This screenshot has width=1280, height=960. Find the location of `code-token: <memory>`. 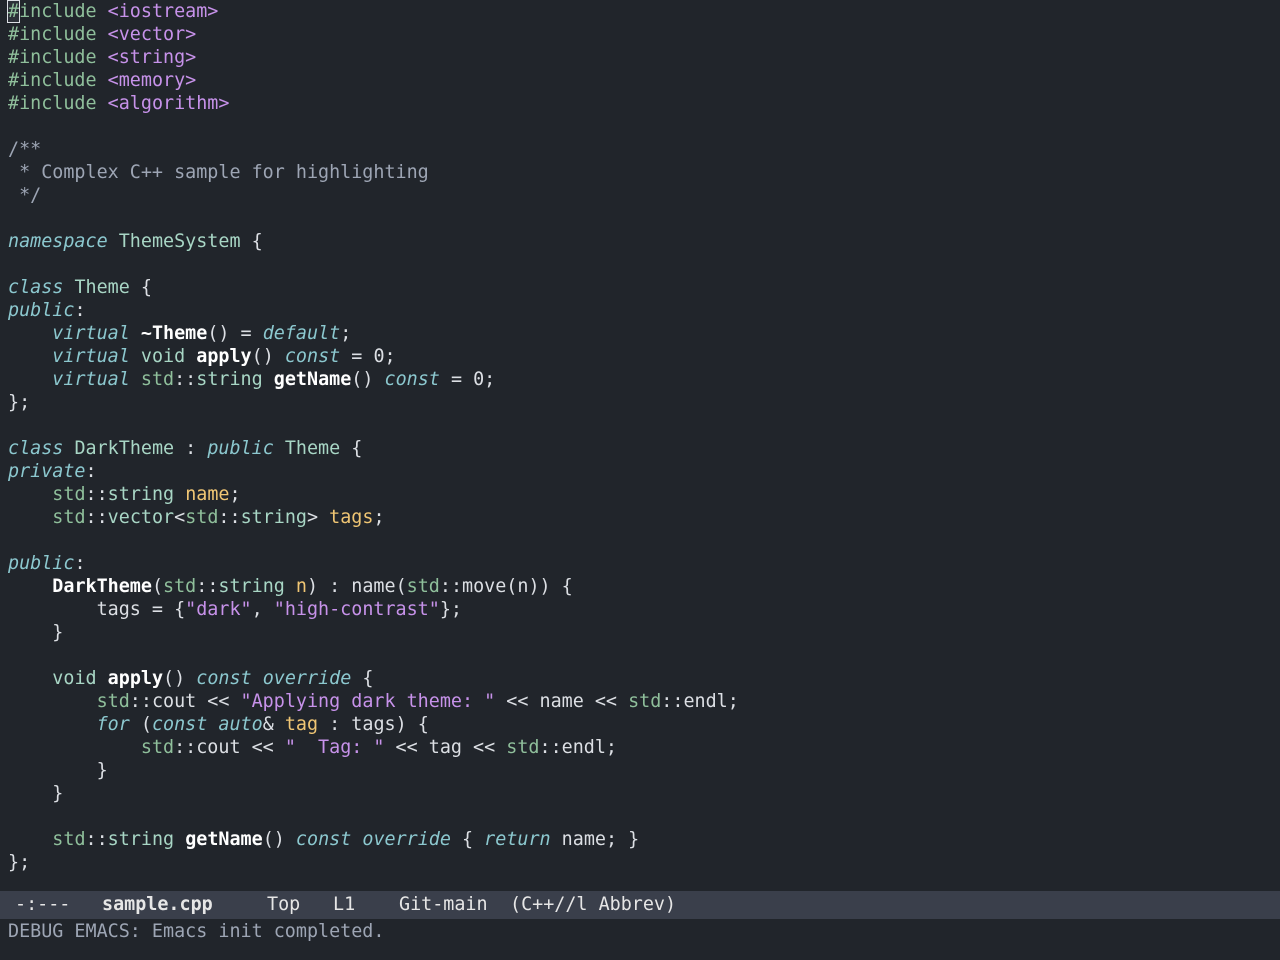

code-token: <memory> is located at coordinates (152, 80).